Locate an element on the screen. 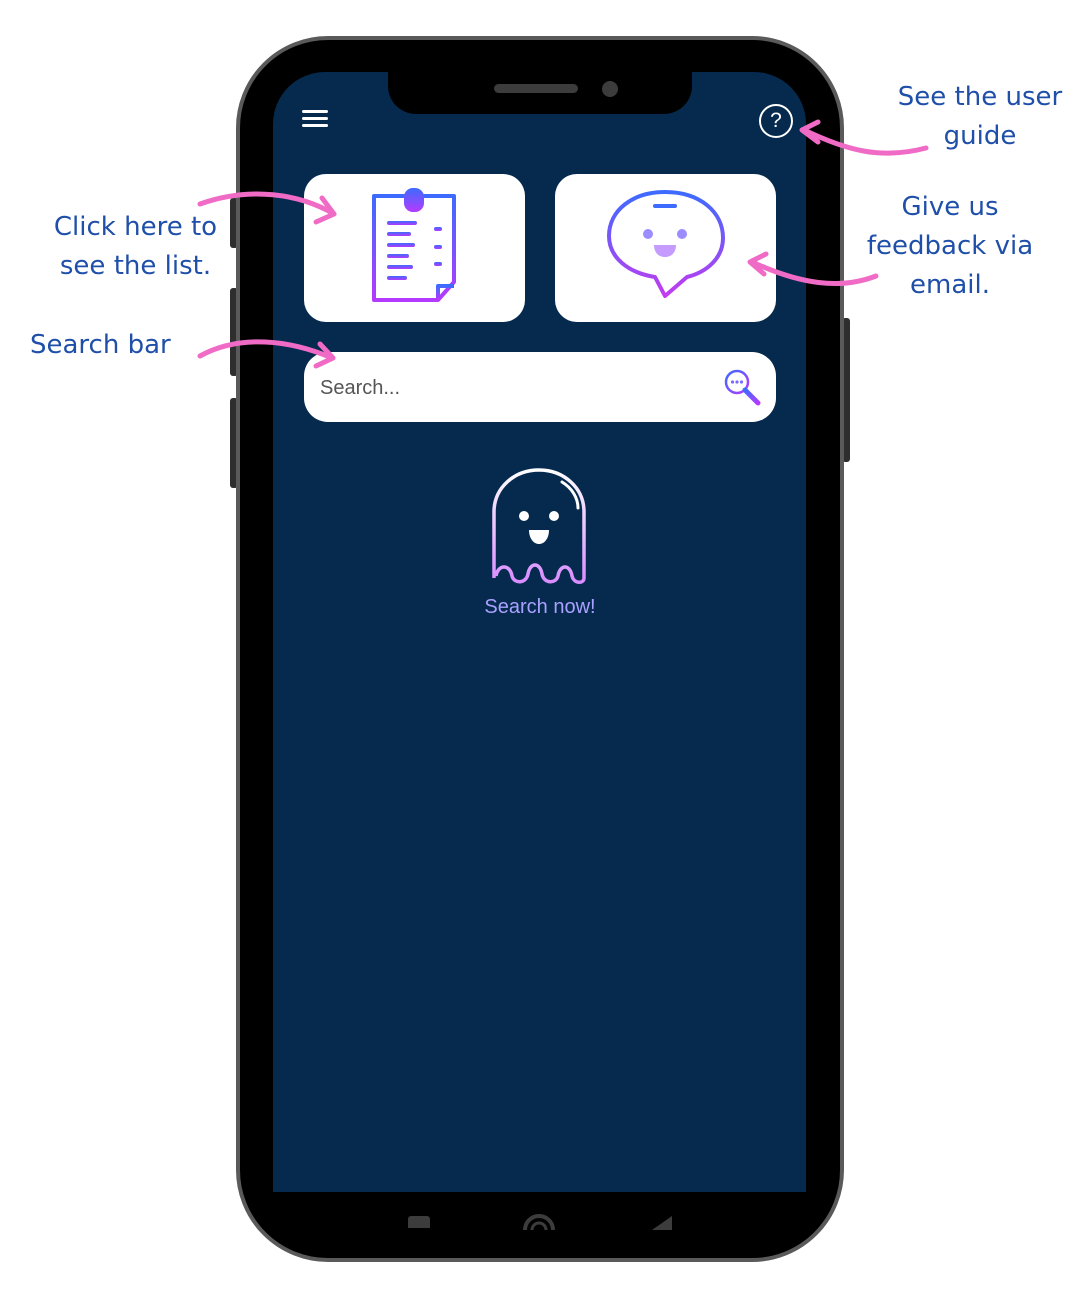 The height and width of the screenshot is (1304, 1080). clipboard-list-icon is located at coordinates (414, 245).